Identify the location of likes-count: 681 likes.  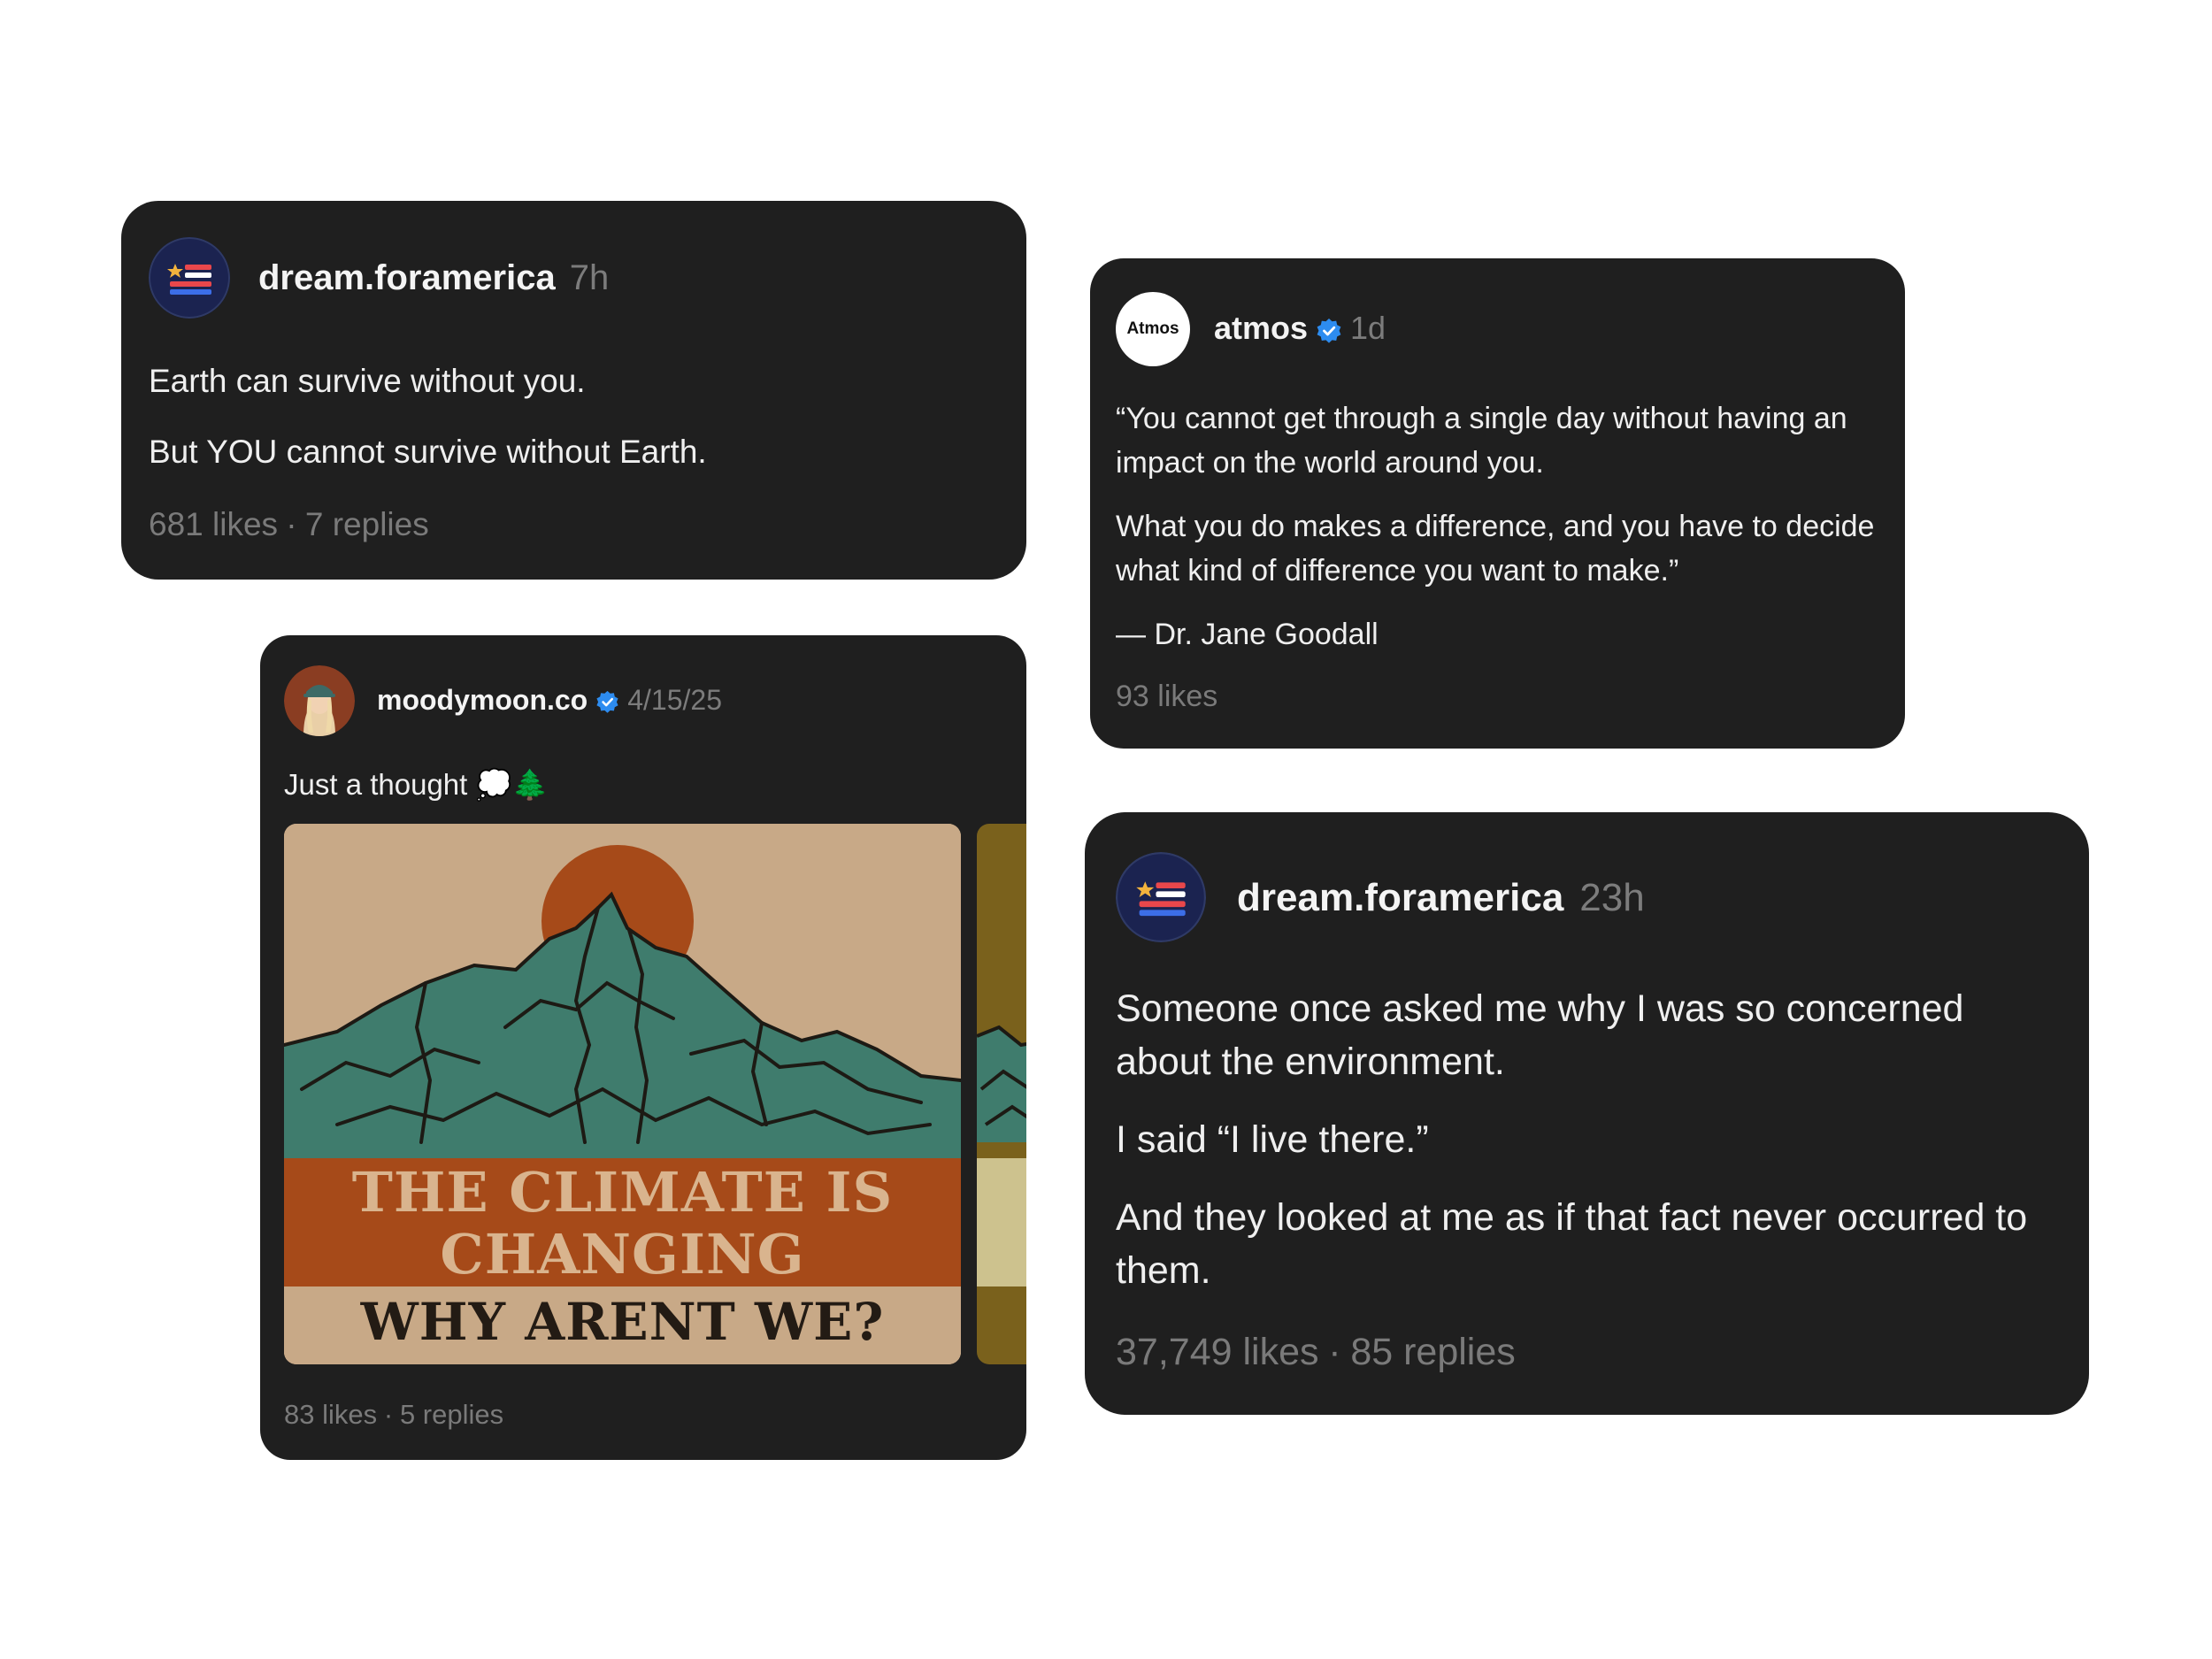
(214, 524).